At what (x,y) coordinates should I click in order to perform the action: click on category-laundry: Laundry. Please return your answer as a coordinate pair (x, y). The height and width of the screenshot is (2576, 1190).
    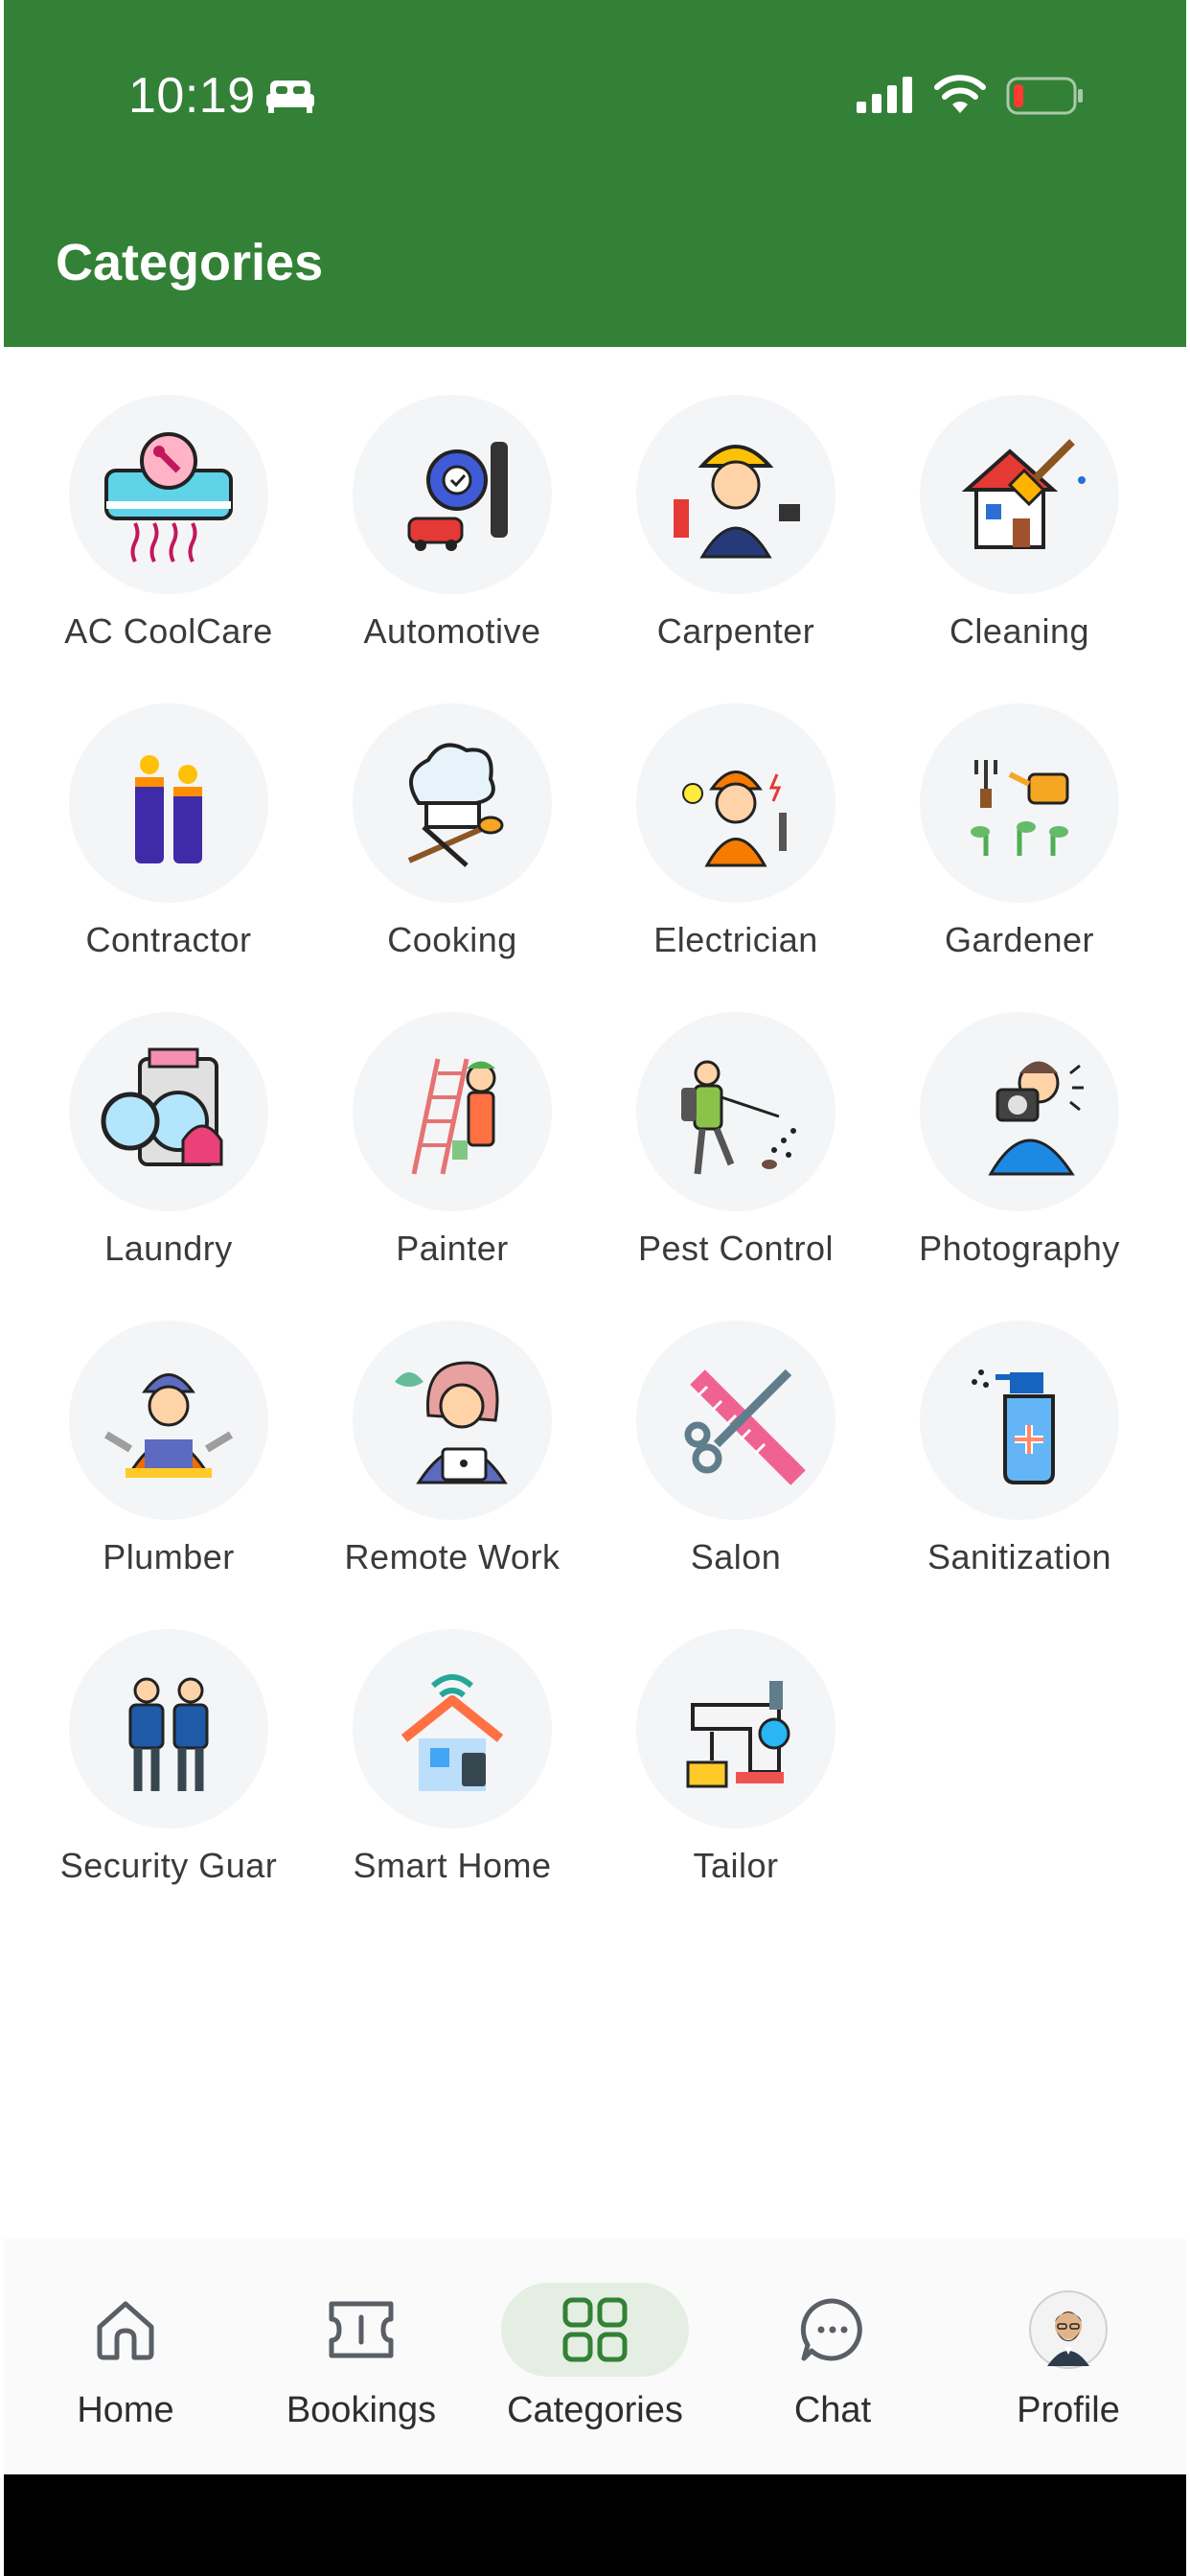
    Looking at the image, I should click on (168, 1156).